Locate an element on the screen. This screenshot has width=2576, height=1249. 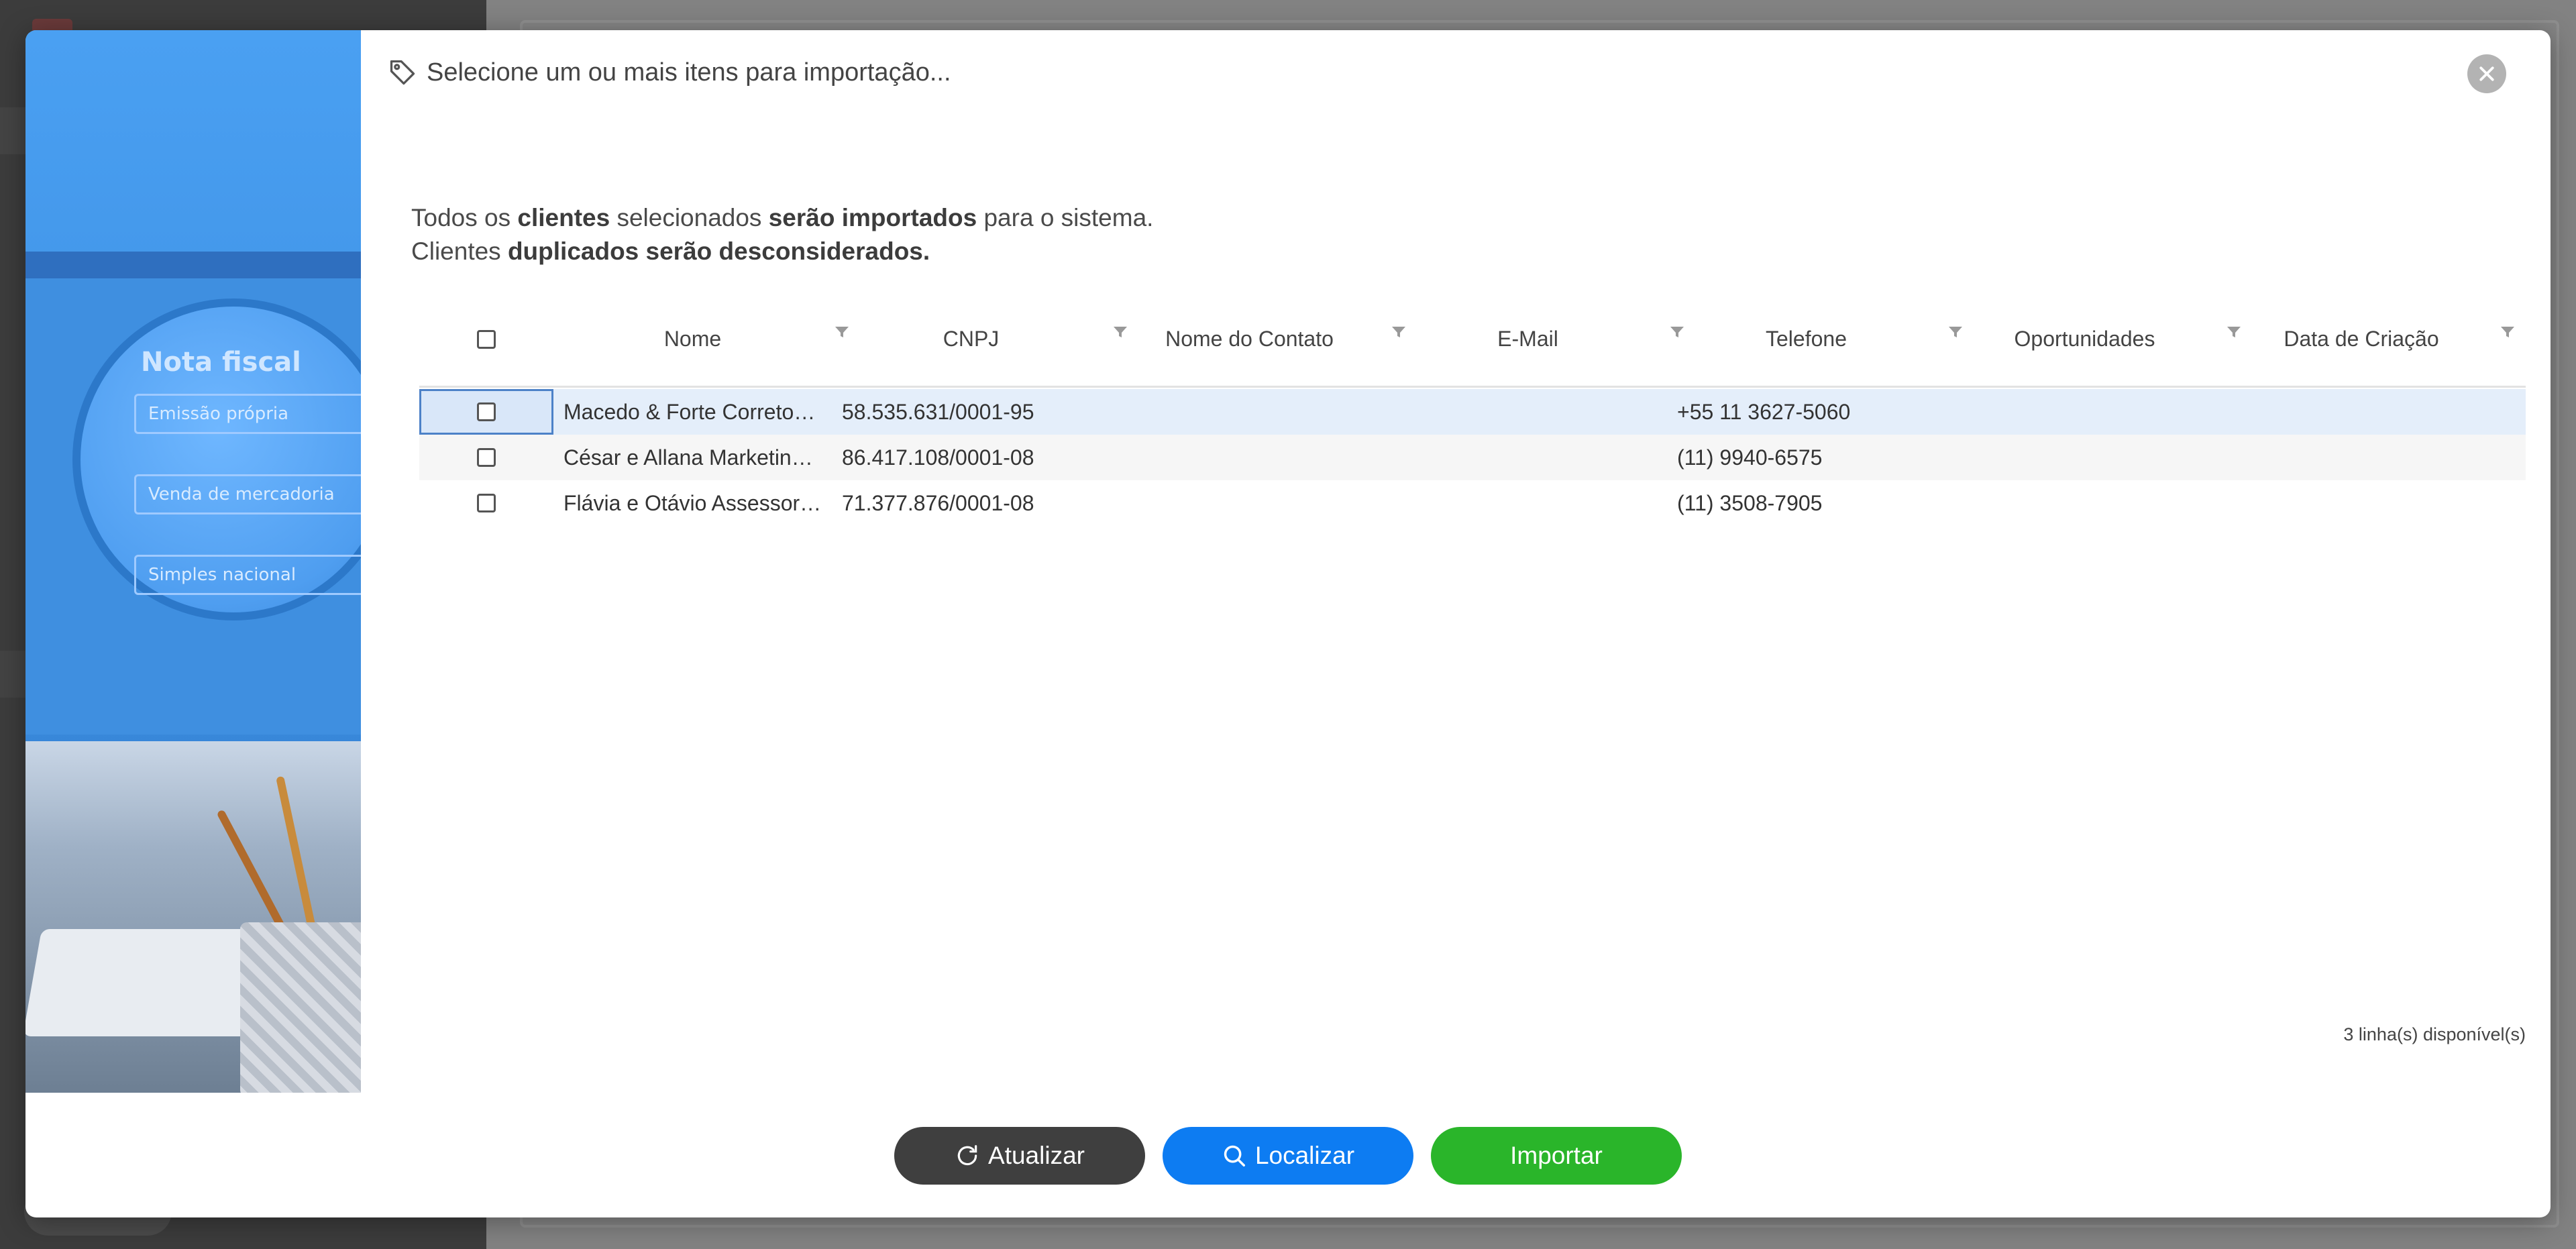
find-button-label: Localizar is located at coordinates (1304, 1155).